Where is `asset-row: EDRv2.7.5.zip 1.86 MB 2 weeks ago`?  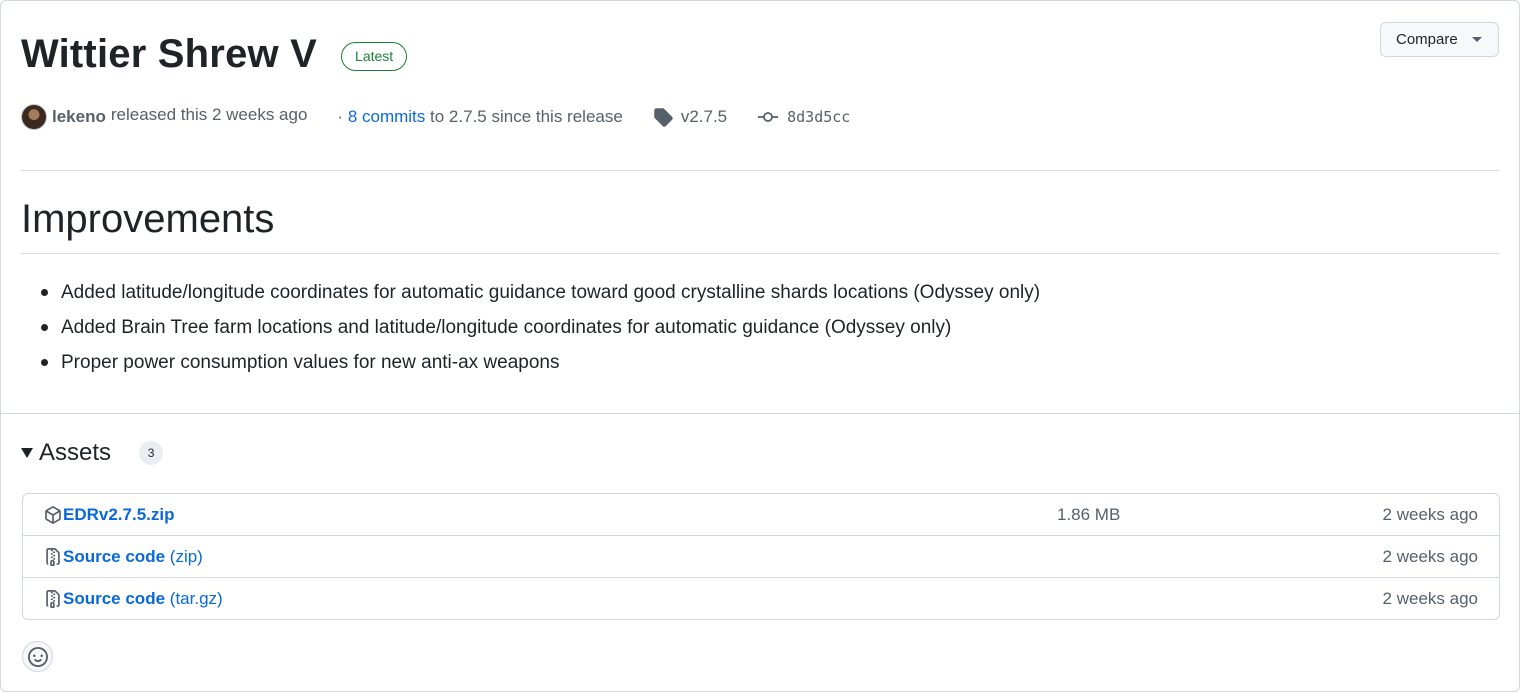 asset-row: EDRv2.7.5.zip 1.86 MB 2 weeks ago is located at coordinates (761, 515).